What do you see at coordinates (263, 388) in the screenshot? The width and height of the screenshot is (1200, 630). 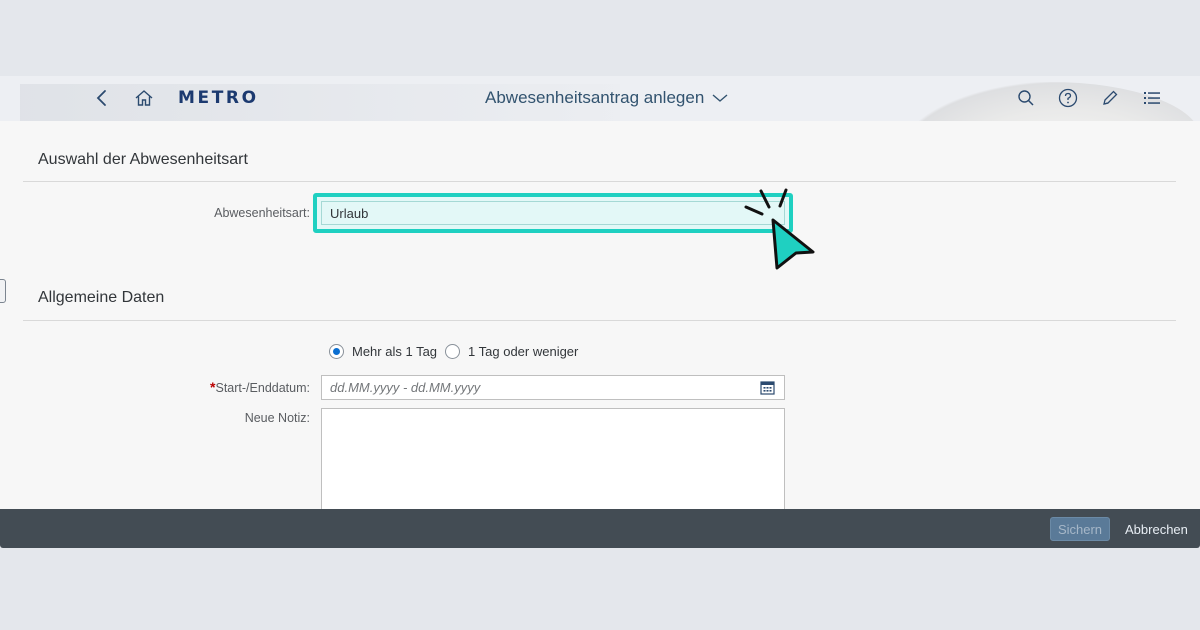 I see `date-range-label: Start-/Enddatum:` at bounding box center [263, 388].